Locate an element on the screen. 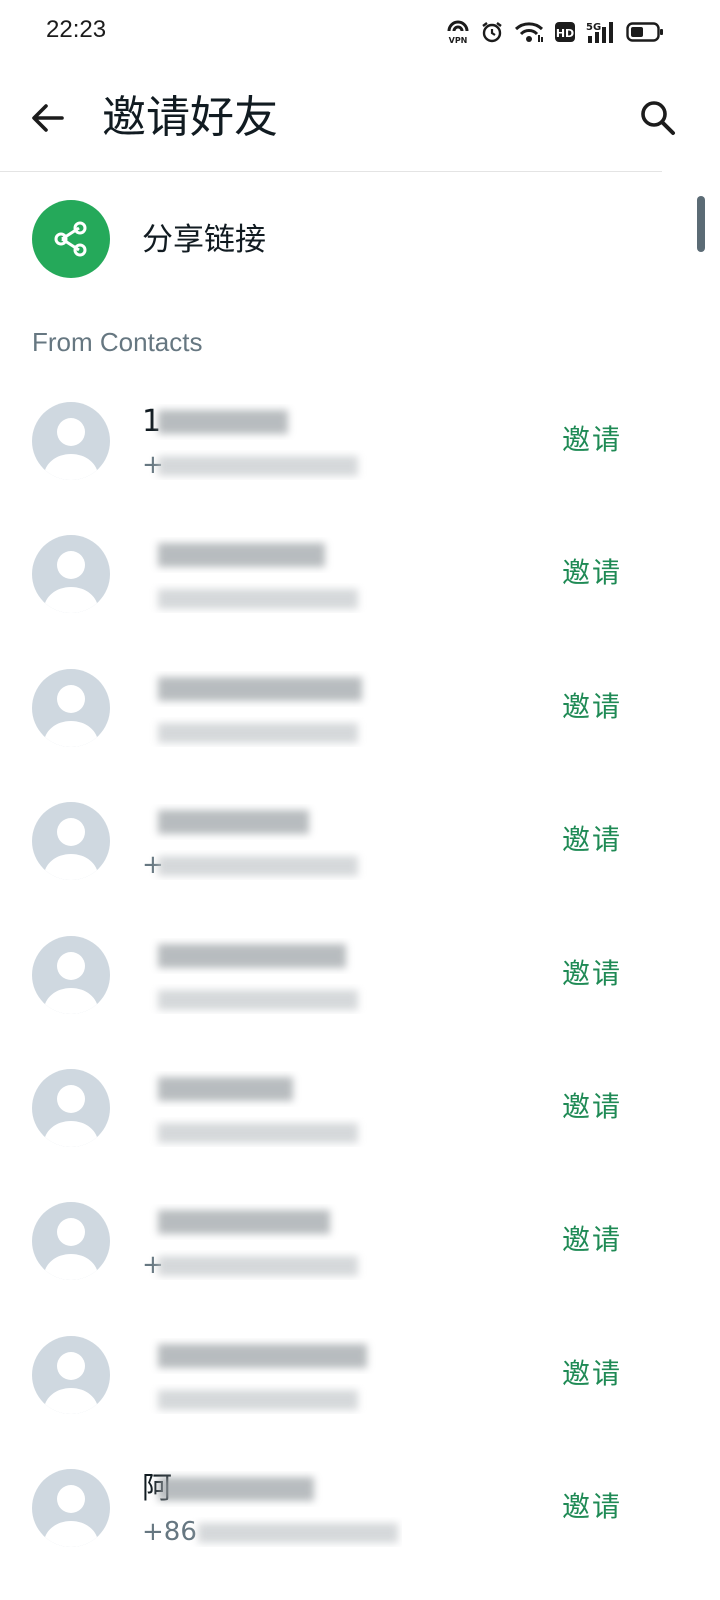 Image resolution: width=720 pixels, height=1600 pixels. vpn-icon: VPN is located at coordinates (458, 32).